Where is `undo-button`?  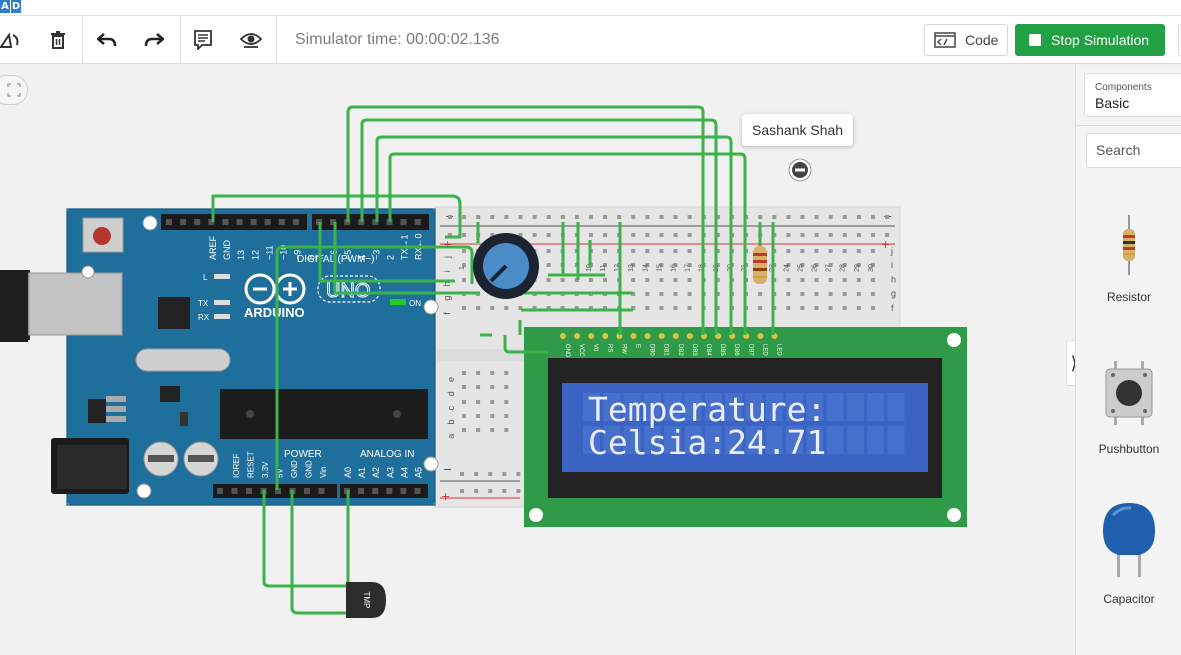 undo-button is located at coordinates (107, 40).